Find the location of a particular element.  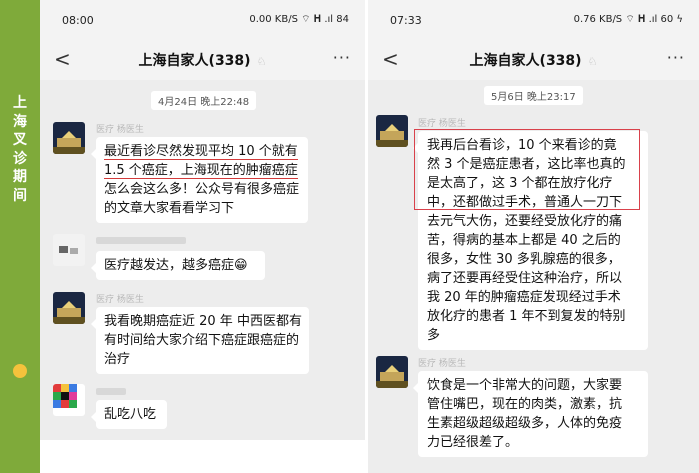

message-line: 病了还要再经受住这种治疗，所以 is located at coordinates (525, 278).